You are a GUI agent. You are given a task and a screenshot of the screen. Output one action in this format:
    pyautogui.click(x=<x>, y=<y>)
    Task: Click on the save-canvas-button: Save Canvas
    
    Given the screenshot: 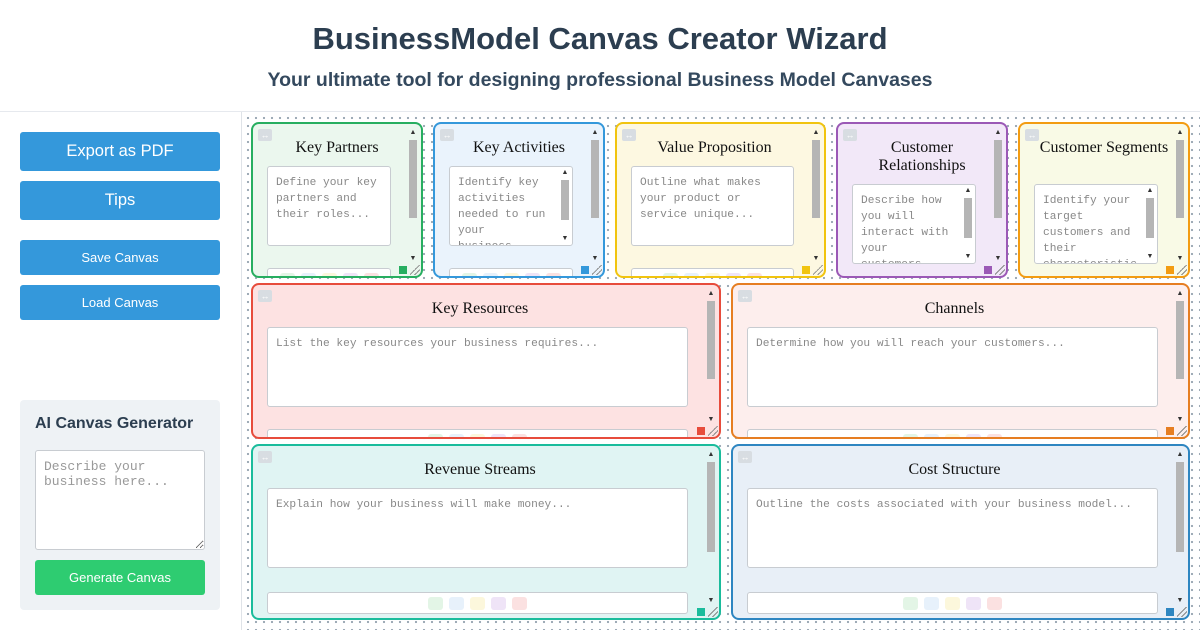 What is the action you would take?
    pyautogui.click(x=120, y=257)
    